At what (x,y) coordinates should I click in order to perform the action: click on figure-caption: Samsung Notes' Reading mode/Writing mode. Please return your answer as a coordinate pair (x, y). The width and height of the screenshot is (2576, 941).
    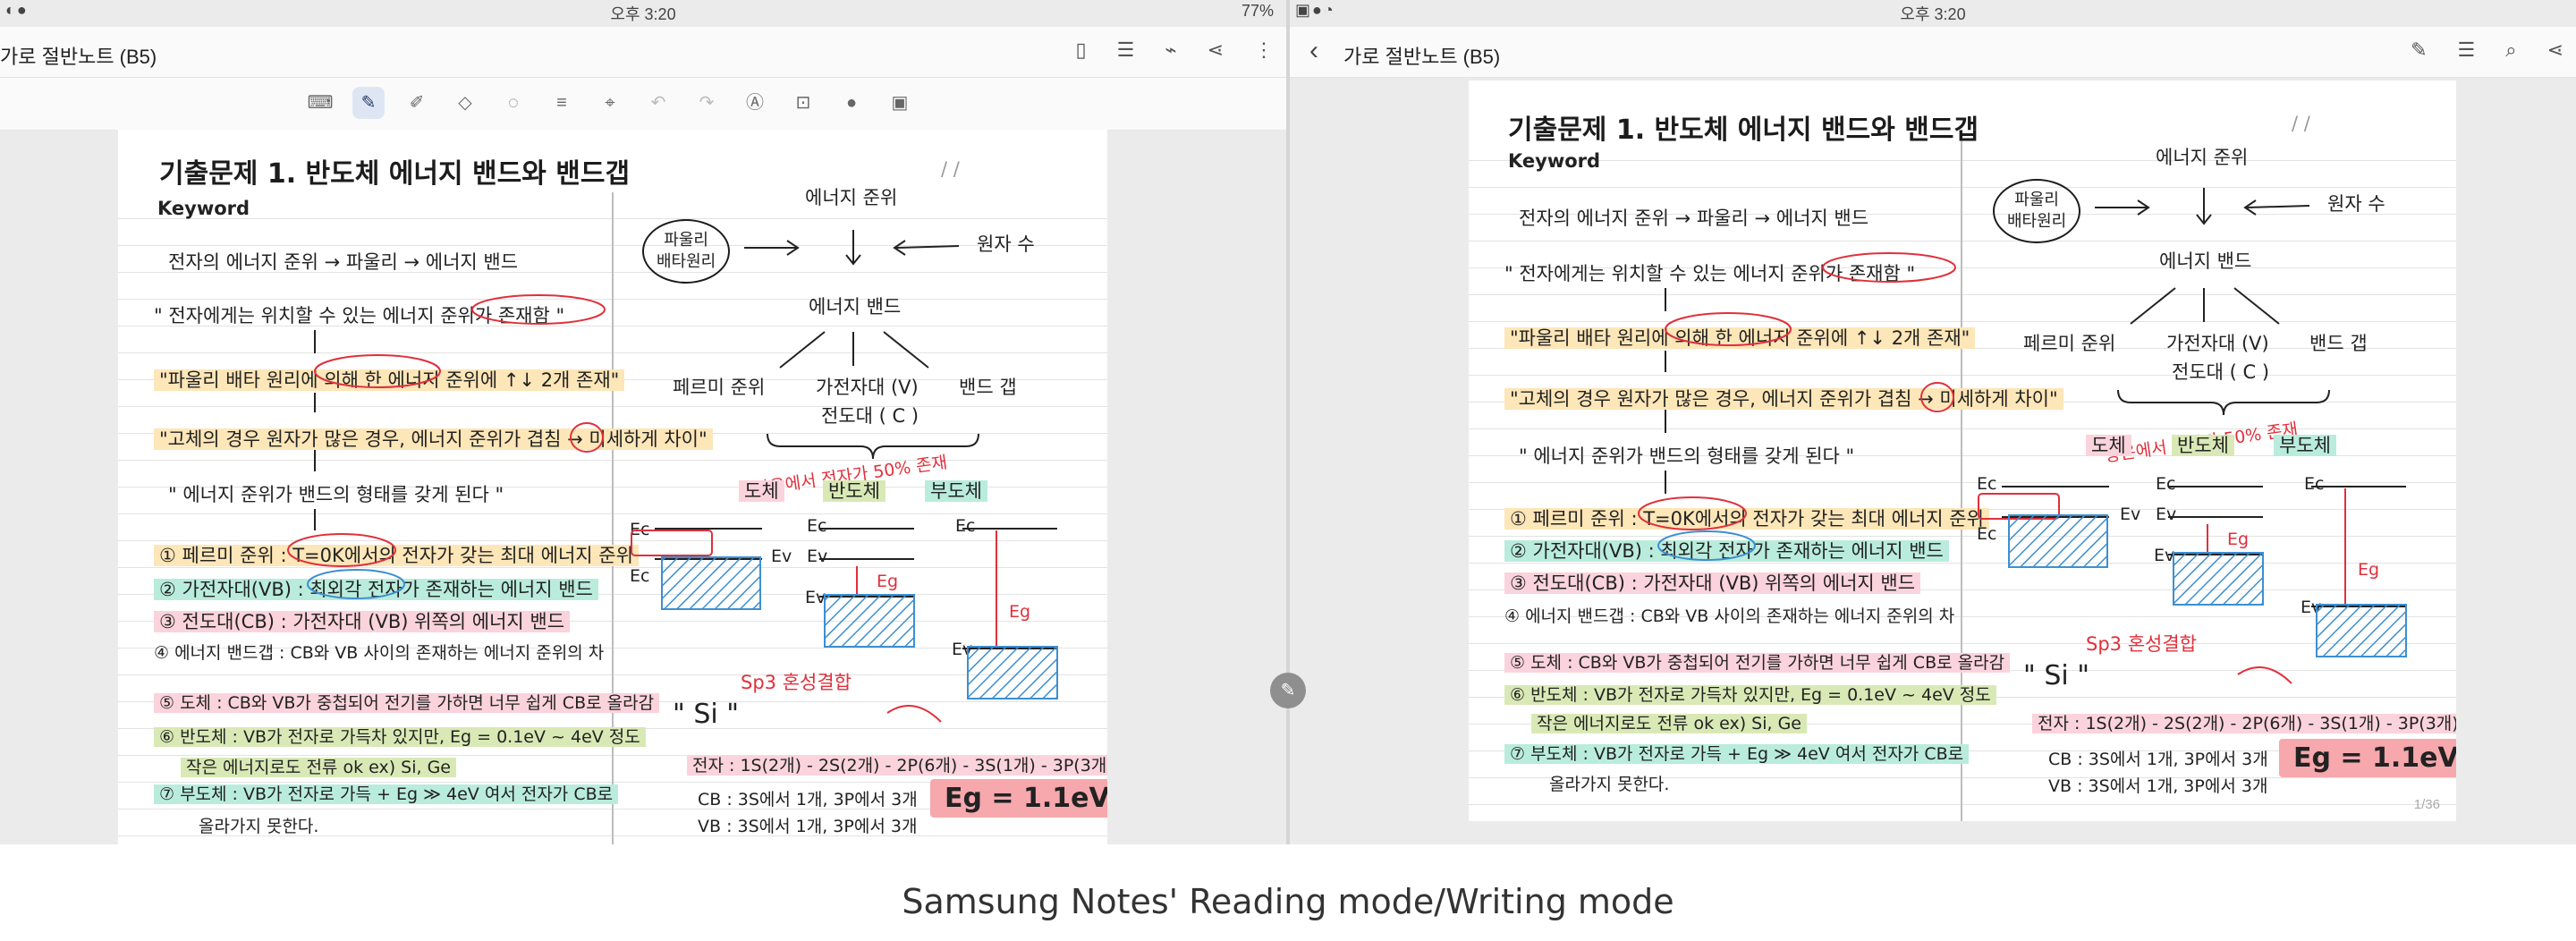
    Looking at the image, I should click on (1288, 901).